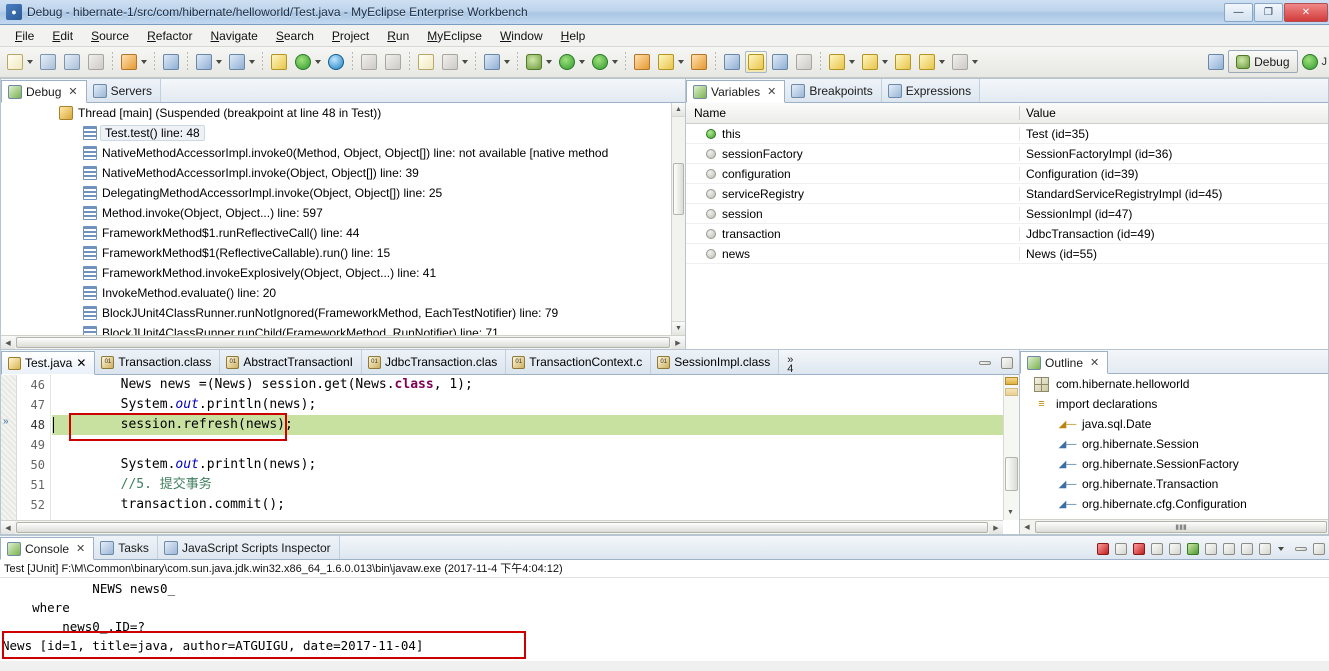 The image size is (1329, 671). Describe the element at coordinates (1007, 174) in the screenshot. I see `variables-row: configuration Configuration (id=39)` at that location.